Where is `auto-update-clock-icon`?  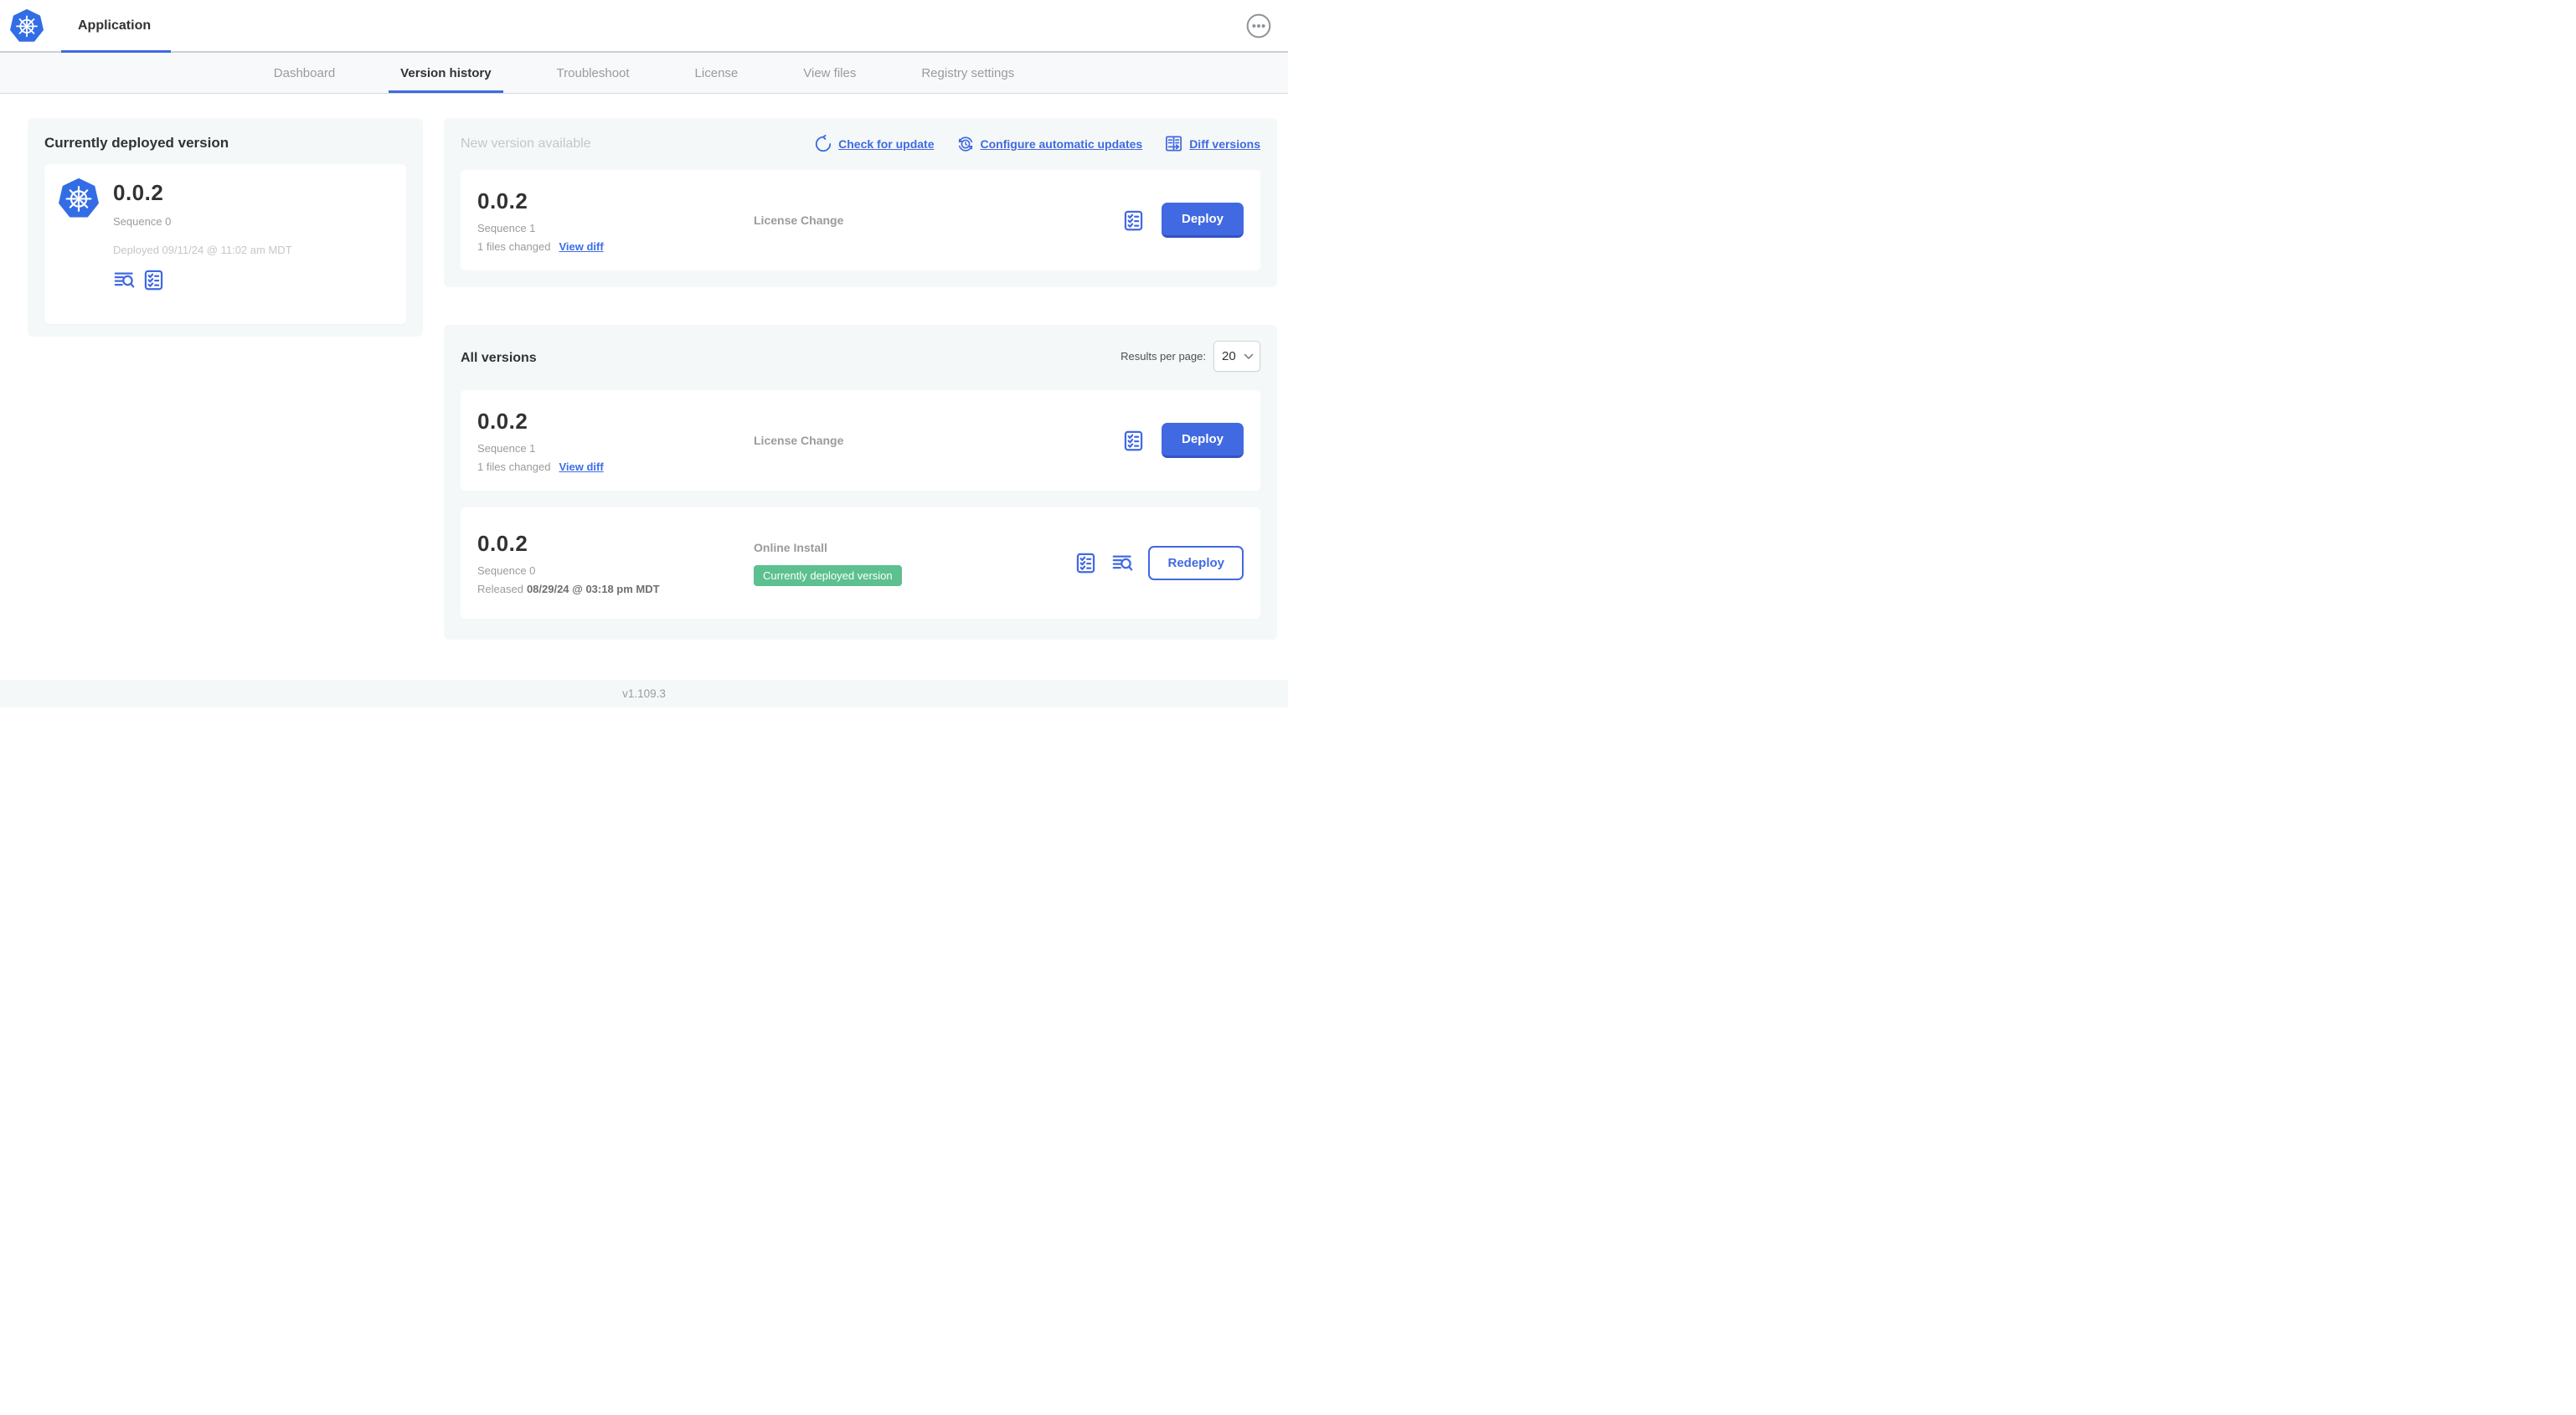
auto-update-clock-icon is located at coordinates (965, 144).